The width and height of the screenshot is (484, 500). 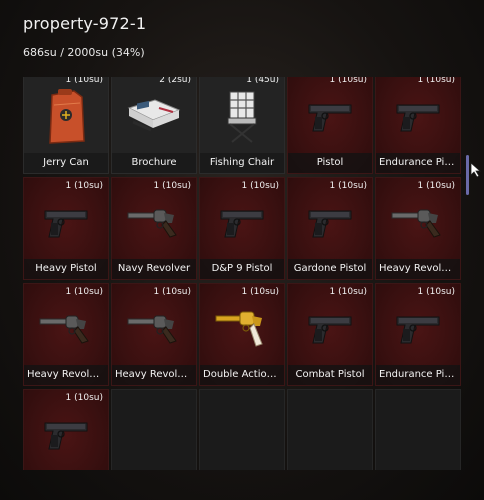 What do you see at coordinates (330, 269) in the screenshot?
I see `item-name: Gardone Pistol` at bounding box center [330, 269].